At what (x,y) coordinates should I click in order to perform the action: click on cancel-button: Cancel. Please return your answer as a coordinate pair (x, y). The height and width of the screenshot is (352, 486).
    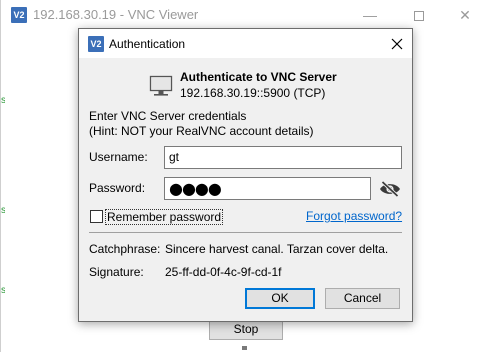
    Looking at the image, I should click on (362, 298).